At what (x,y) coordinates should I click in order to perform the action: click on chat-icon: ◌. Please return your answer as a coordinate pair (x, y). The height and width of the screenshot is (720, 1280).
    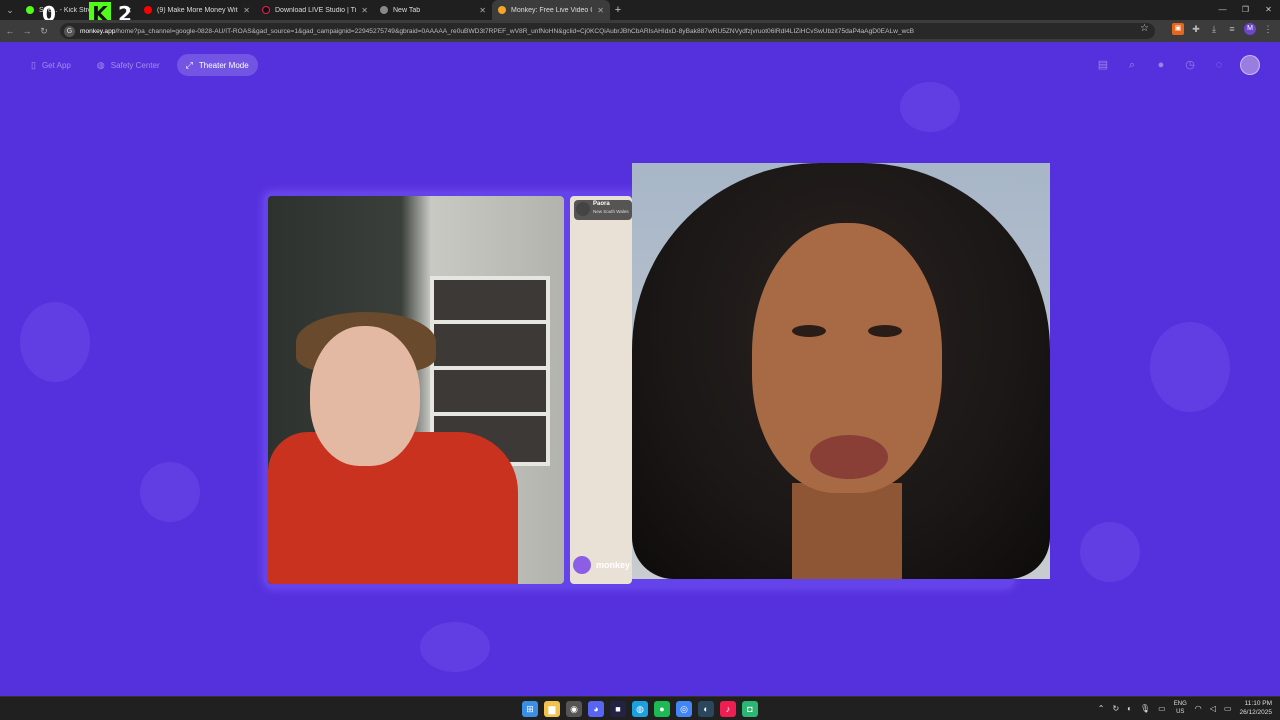
    Looking at the image, I should click on (1219, 65).